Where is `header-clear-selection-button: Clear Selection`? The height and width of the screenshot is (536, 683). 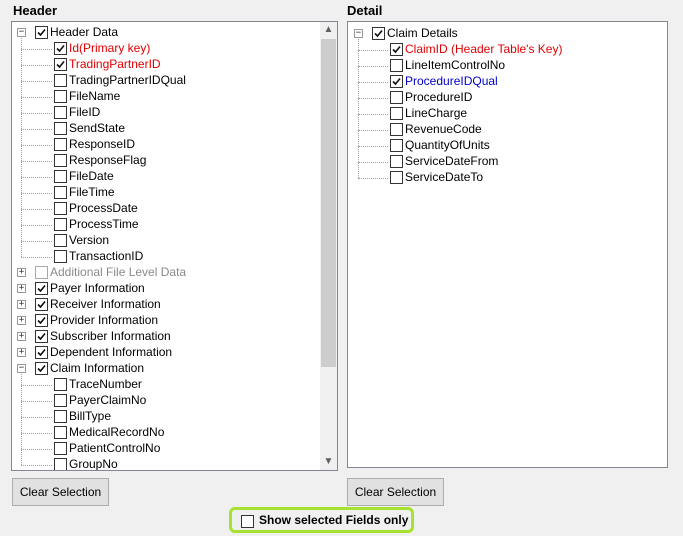
header-clear-selection-button: Clear Selection is located at coordinates (60, 492).